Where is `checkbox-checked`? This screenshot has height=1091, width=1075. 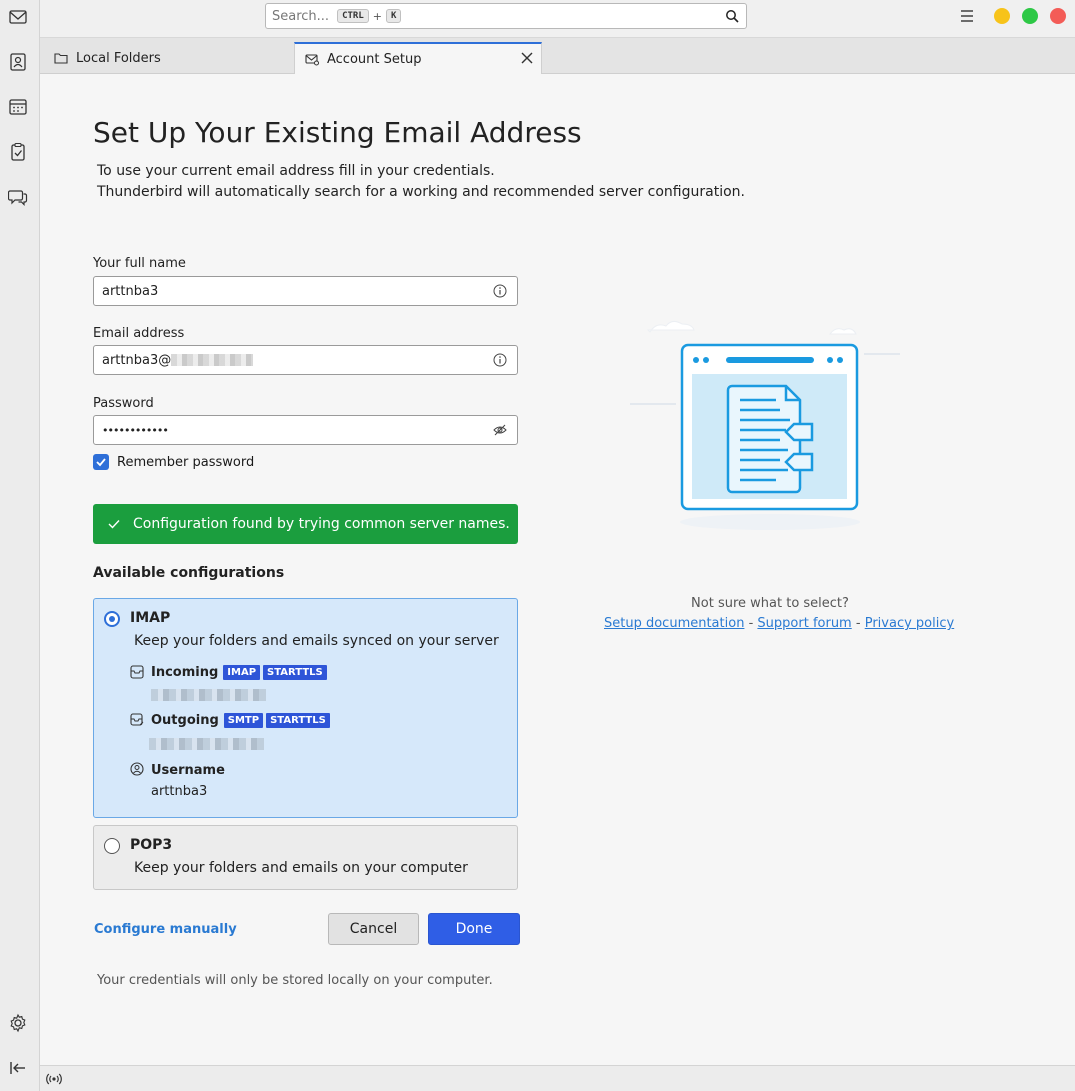
checkbox-checked is located at coordinates (101, 462).